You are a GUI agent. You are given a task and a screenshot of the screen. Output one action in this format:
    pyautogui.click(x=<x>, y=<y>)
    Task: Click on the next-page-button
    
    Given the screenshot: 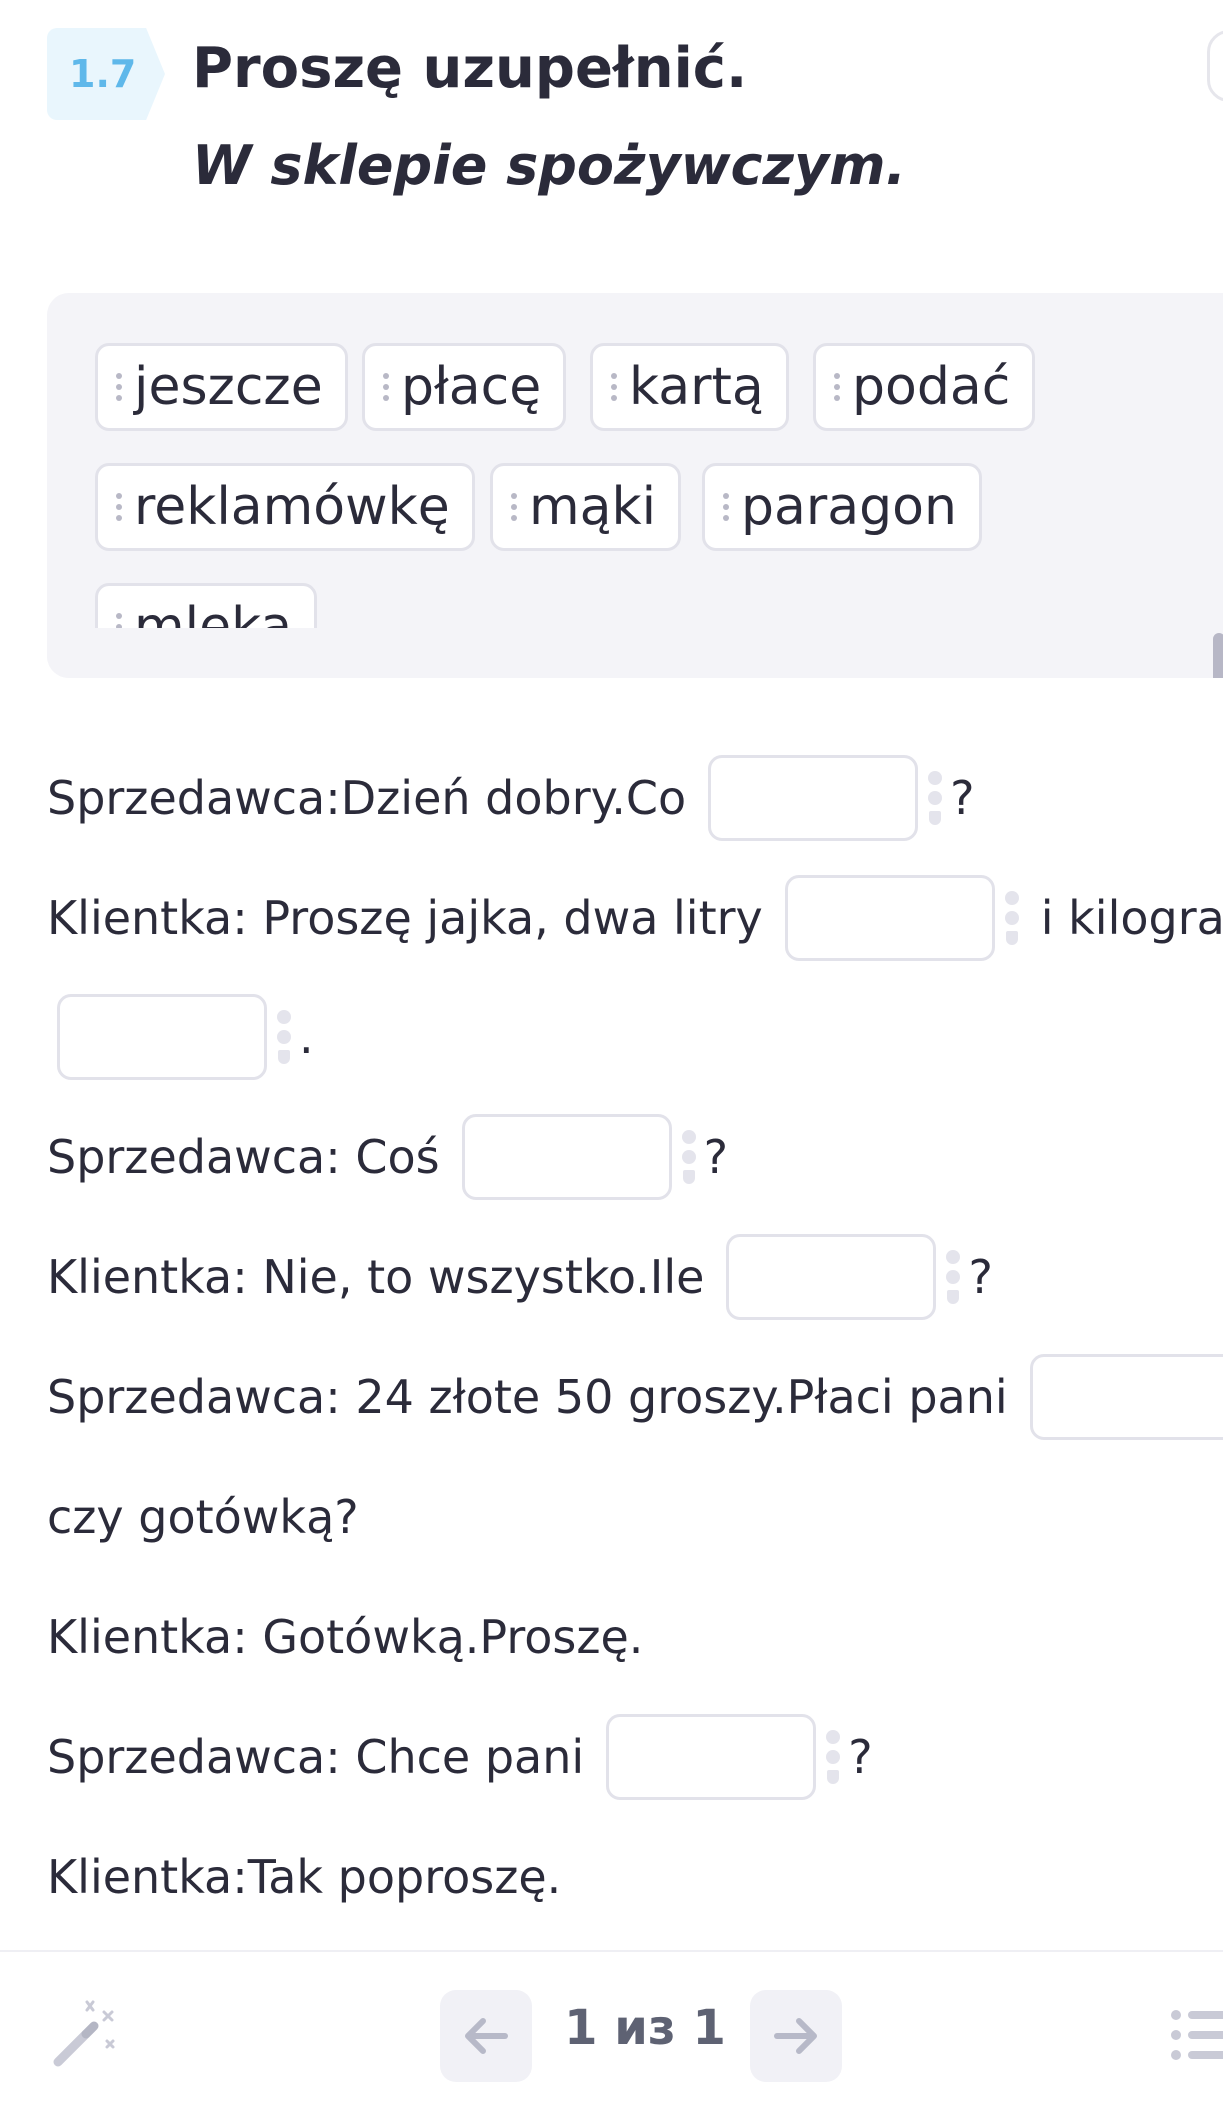 What is the action you would take?
    pyautogui.click(x=796, y=2036)
    